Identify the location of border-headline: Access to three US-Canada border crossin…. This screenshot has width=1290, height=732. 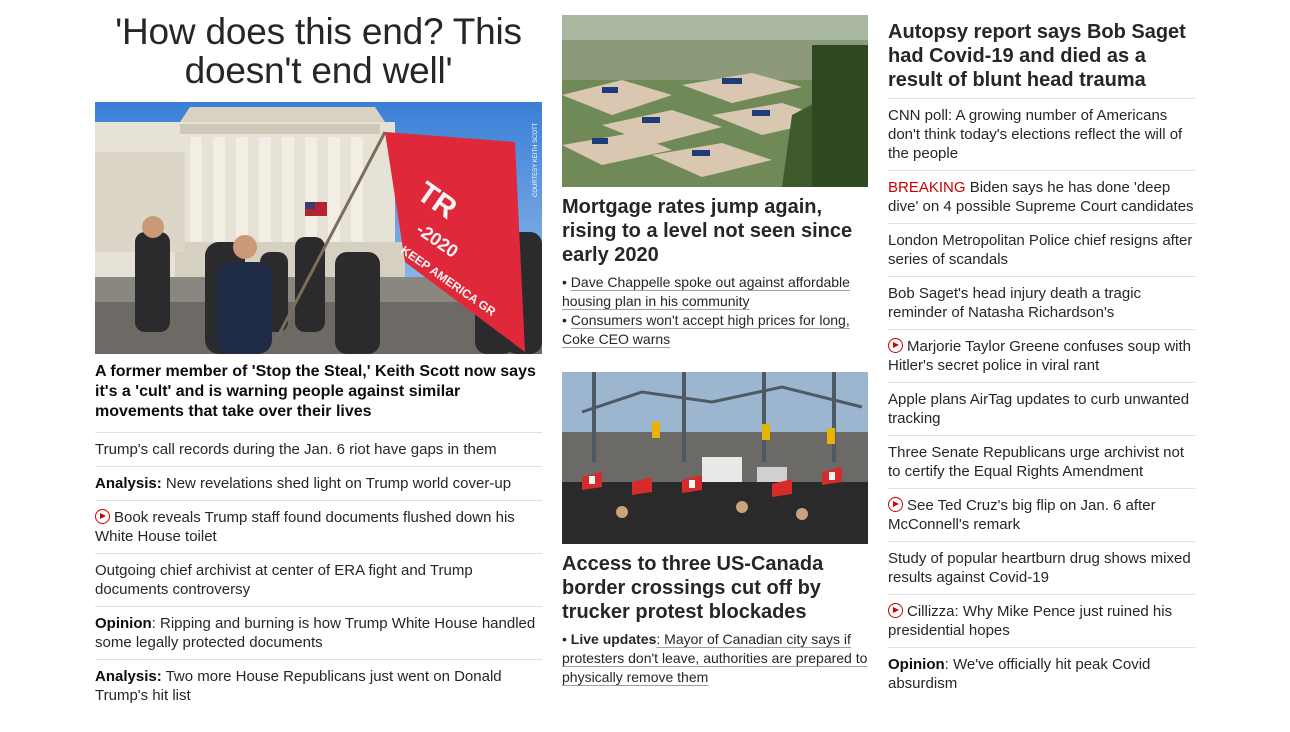
(715, 588).